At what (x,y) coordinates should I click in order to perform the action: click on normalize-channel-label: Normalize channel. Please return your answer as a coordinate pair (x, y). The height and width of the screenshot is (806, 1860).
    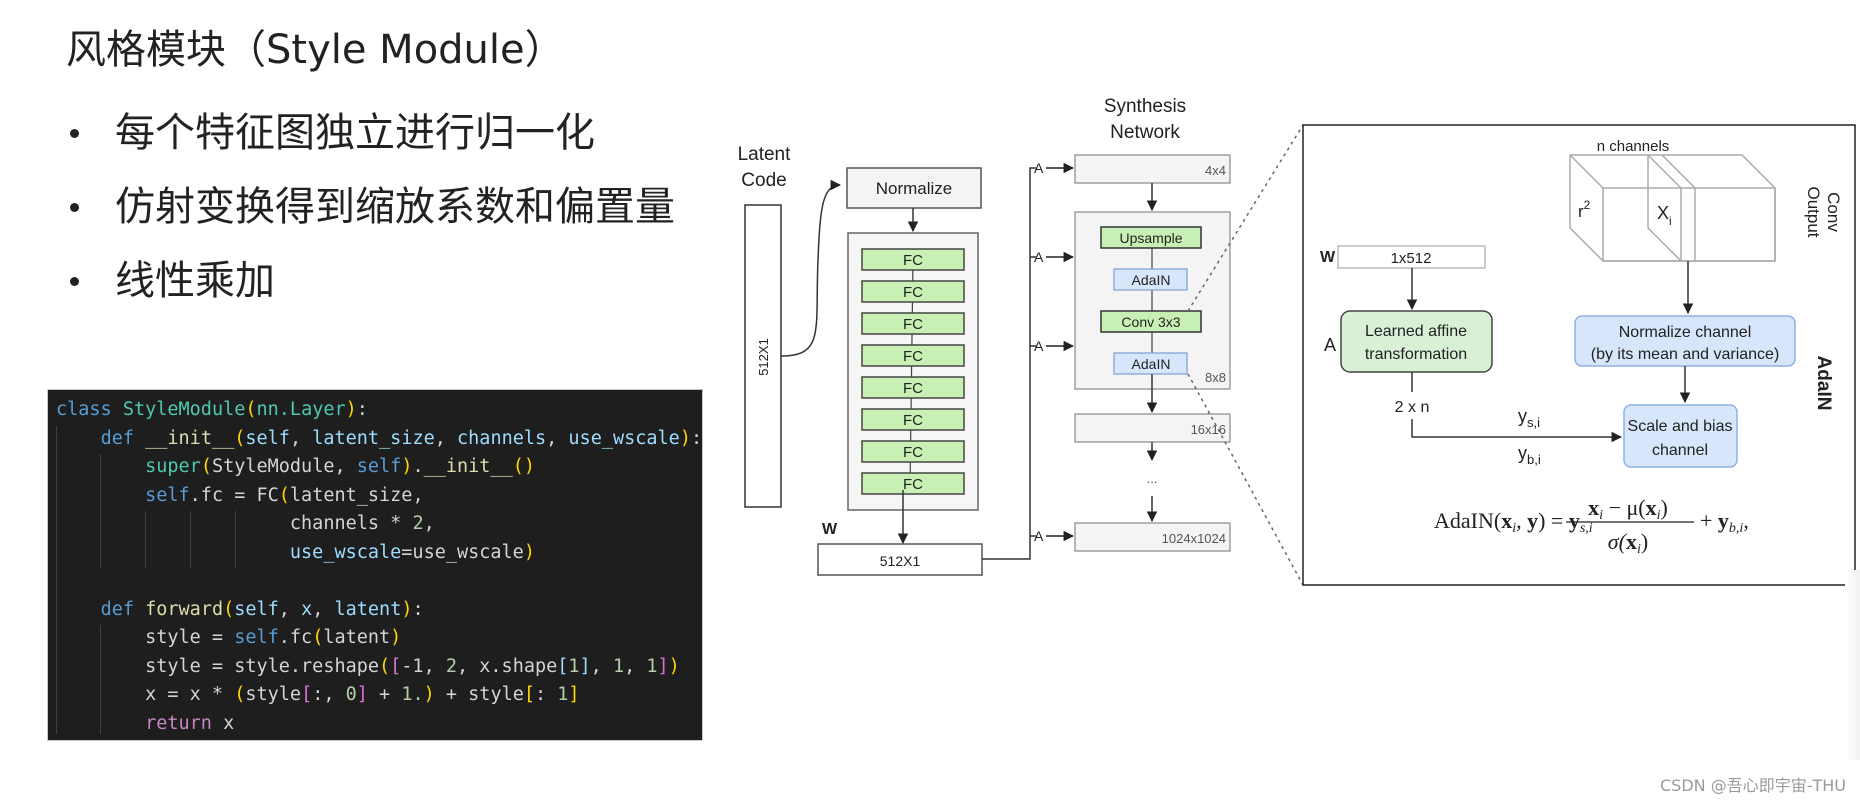
    Looking at the image, I should click on (1685, 332).